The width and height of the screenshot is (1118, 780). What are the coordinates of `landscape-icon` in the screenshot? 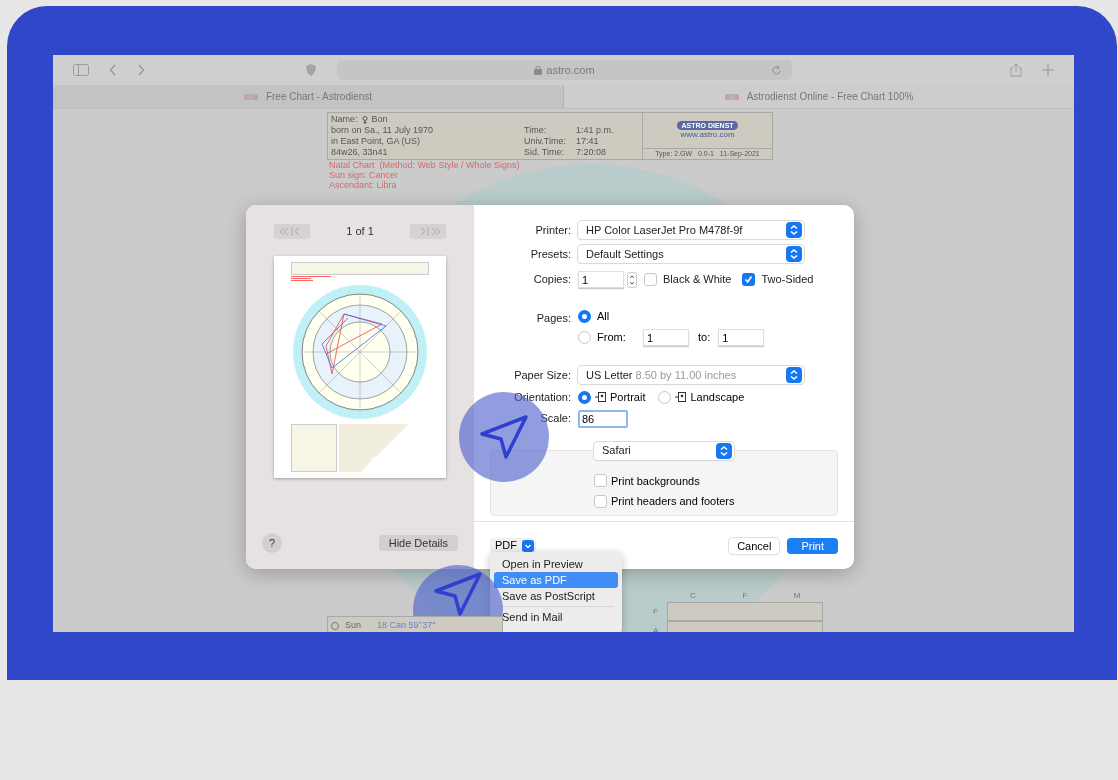 It's located at (681, 397).